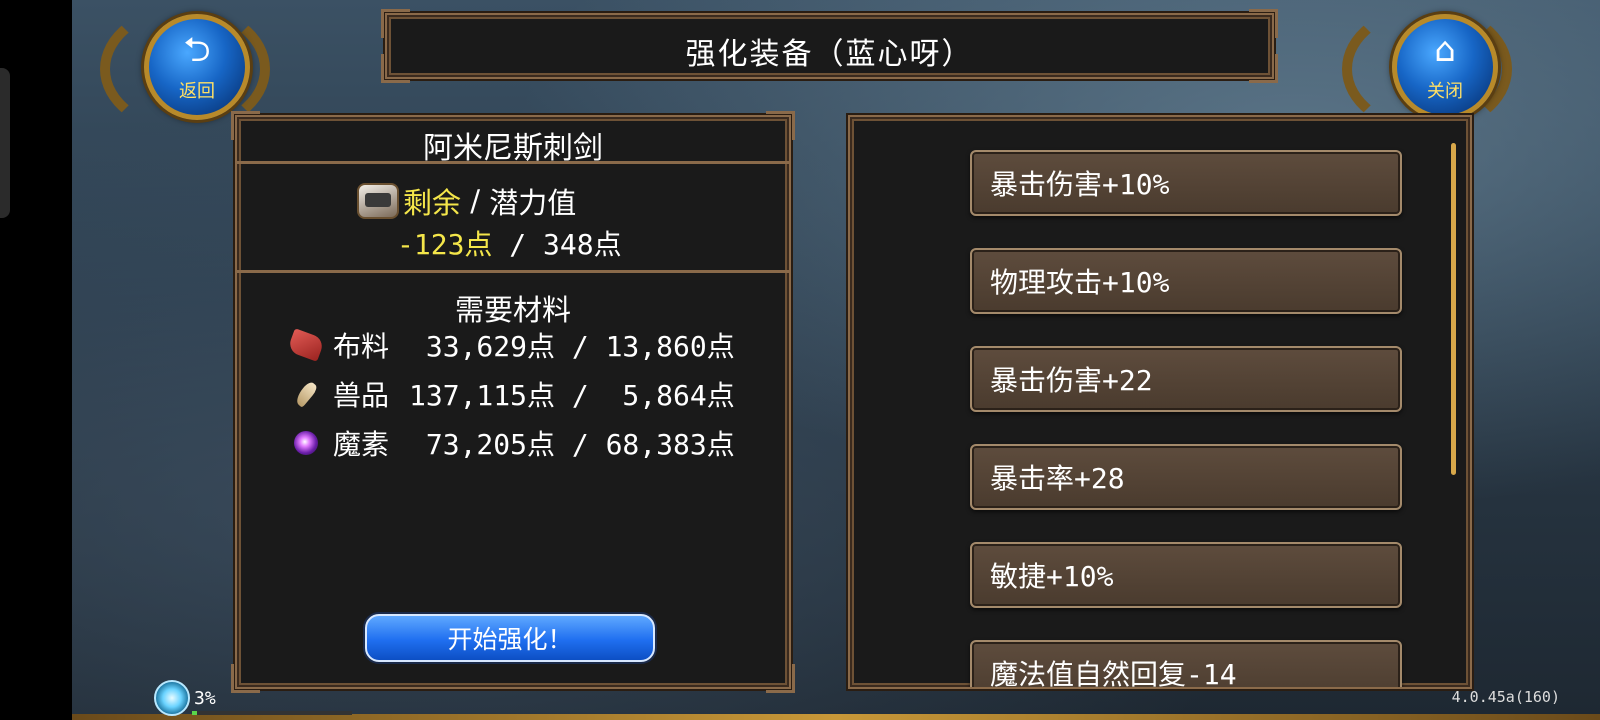 This screenshot has height=720, width=1600. Describe the element at coordinates (572, 395) in the screenshot. I see `material-values: 137,115点 / 5,864点` at that location.